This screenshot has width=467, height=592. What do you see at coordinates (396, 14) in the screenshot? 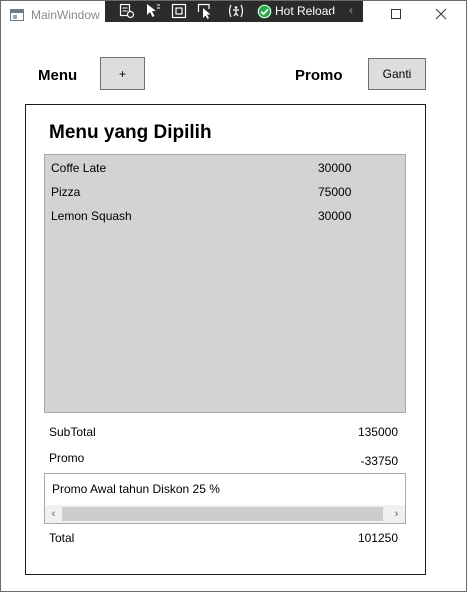
I see `maximize-icon` at bounding box center [396, 14].